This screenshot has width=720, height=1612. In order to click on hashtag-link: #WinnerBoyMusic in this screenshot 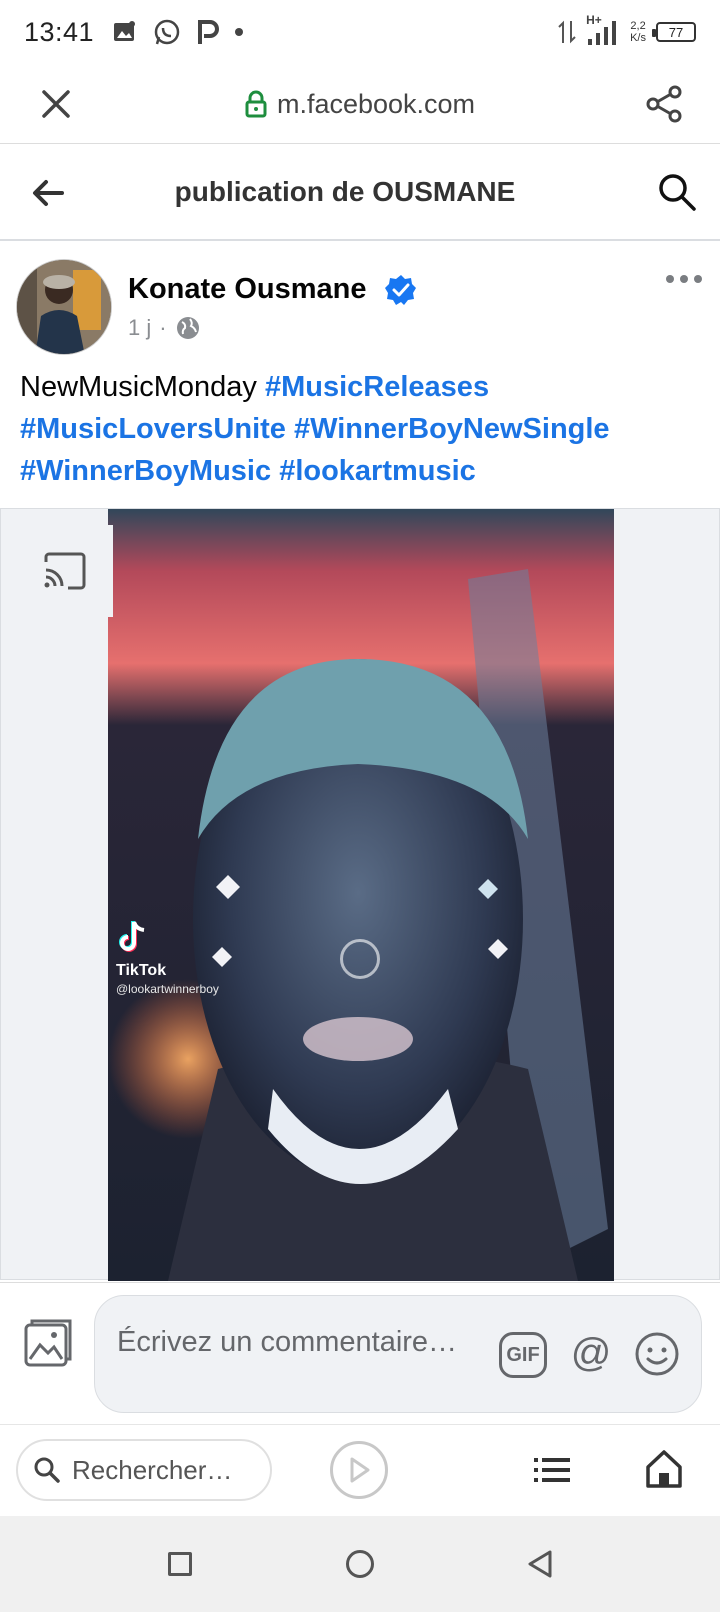, I will do `click(145, 471)`.